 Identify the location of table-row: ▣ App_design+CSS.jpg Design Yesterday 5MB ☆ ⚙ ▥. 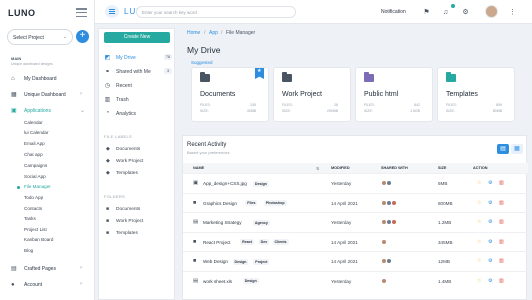
(355, 182).